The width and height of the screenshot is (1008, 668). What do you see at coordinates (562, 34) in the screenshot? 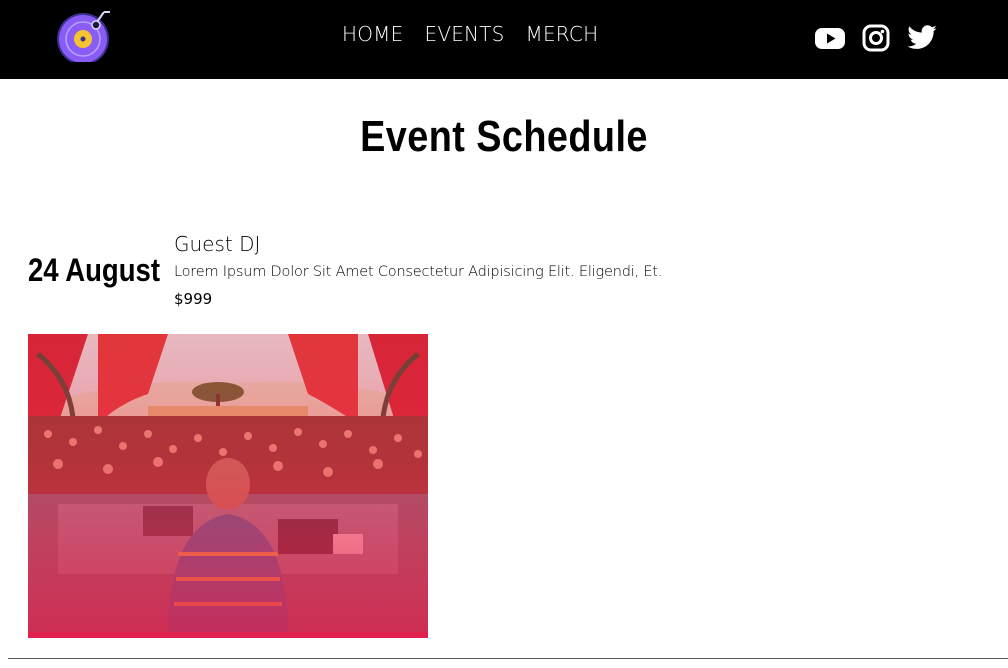
I see `nav-merch-link: MERCH` at bounding box center [562, 34].